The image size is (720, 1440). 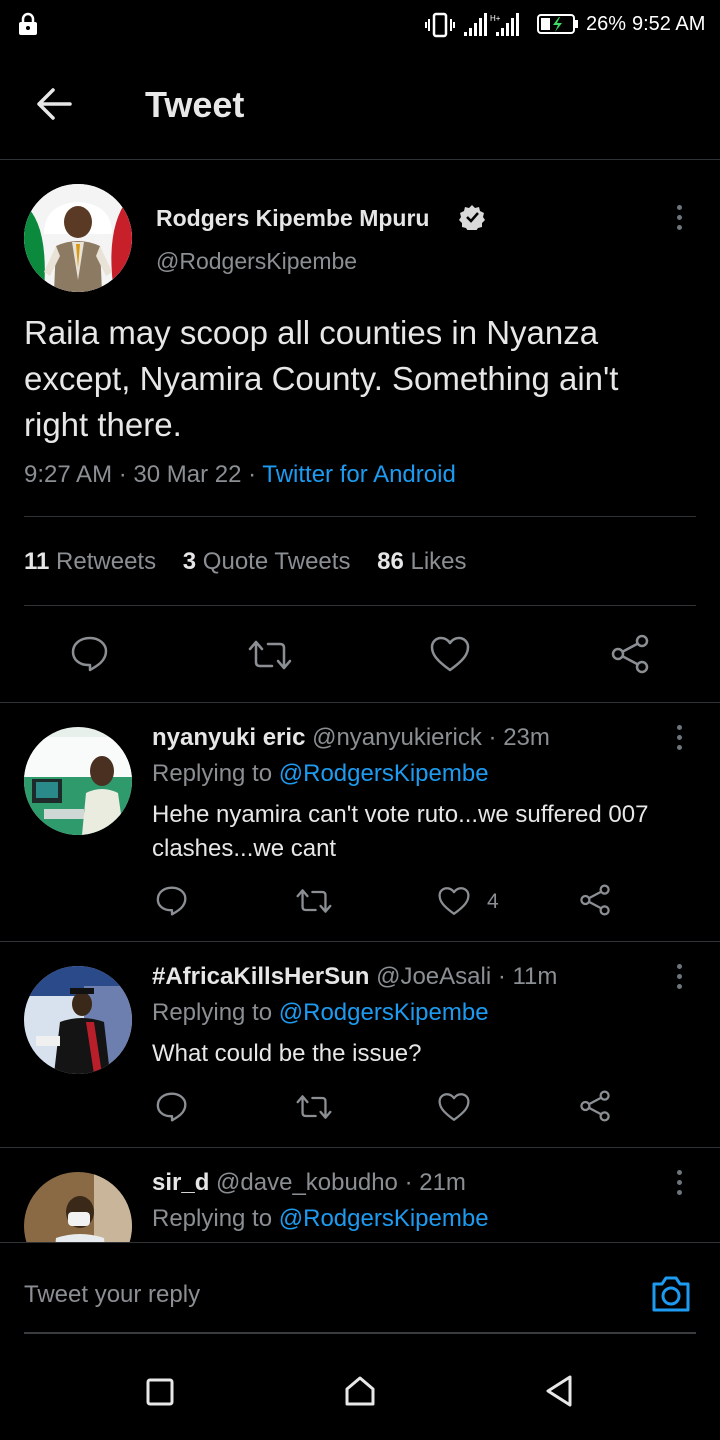 I want to click on verified-badge-icon, so click(x=472, y=219).